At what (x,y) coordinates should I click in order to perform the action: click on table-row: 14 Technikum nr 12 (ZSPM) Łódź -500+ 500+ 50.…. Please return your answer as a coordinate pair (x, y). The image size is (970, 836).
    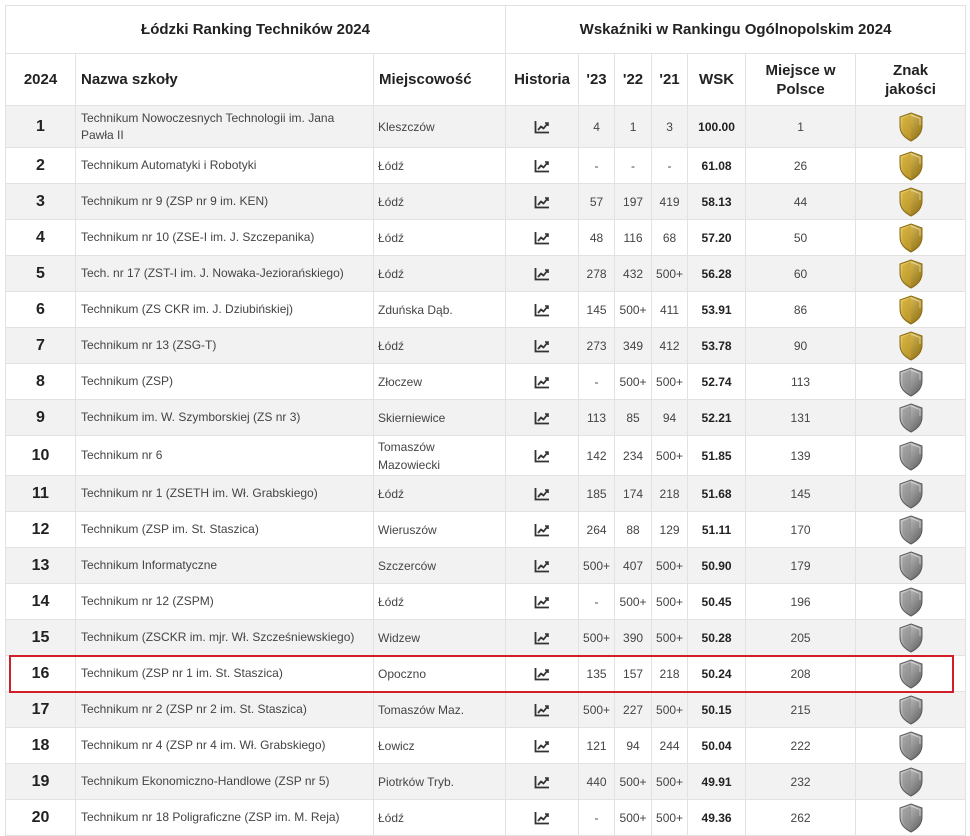
    Looking at the image, I should click on (486, 601).